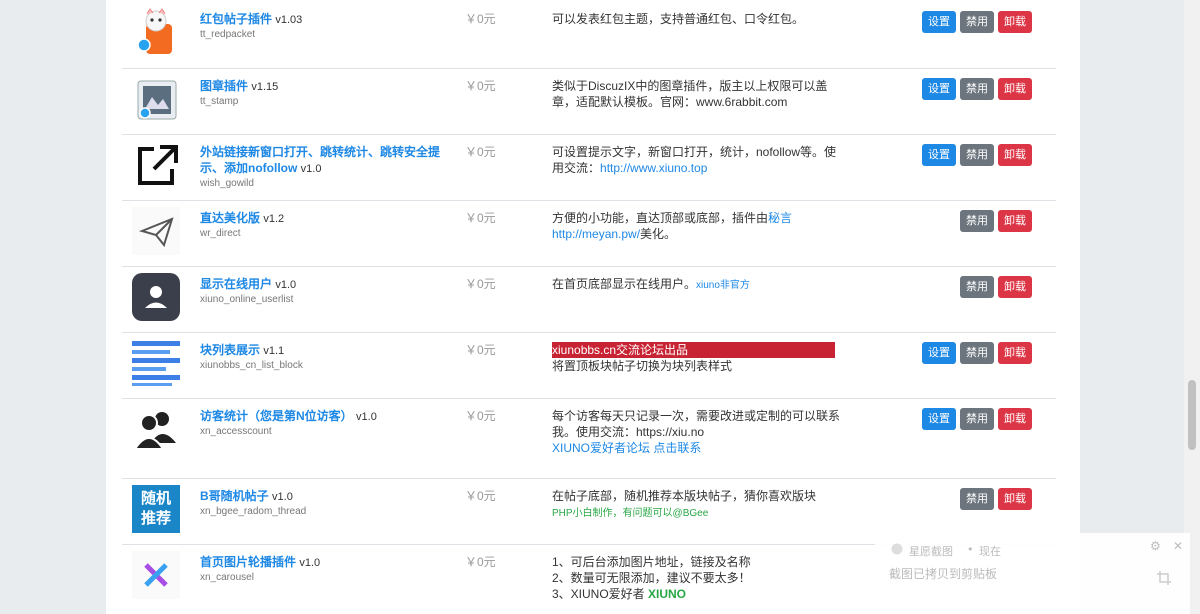  I want to click on desc-small-blue: xiuno非官方, so click(723, 285).